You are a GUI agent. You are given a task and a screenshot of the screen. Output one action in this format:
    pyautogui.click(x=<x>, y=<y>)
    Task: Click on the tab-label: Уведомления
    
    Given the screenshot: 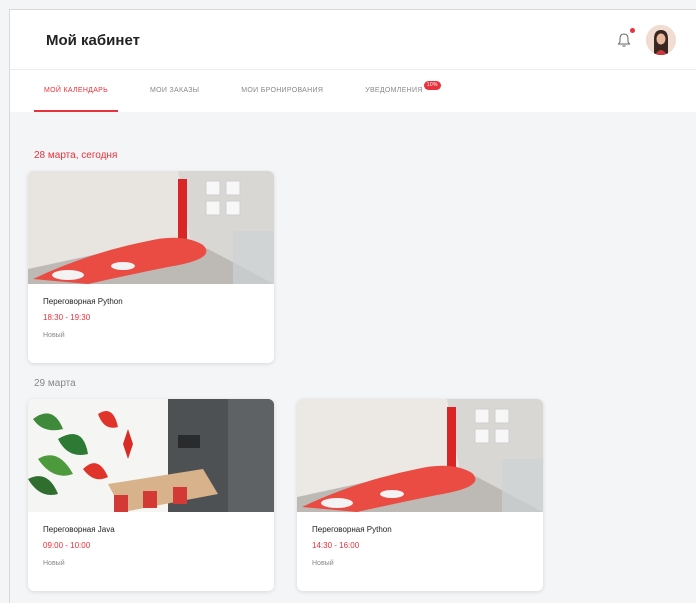 What is the action you would take?
    pyautogui.click(x=394, y=90)
    